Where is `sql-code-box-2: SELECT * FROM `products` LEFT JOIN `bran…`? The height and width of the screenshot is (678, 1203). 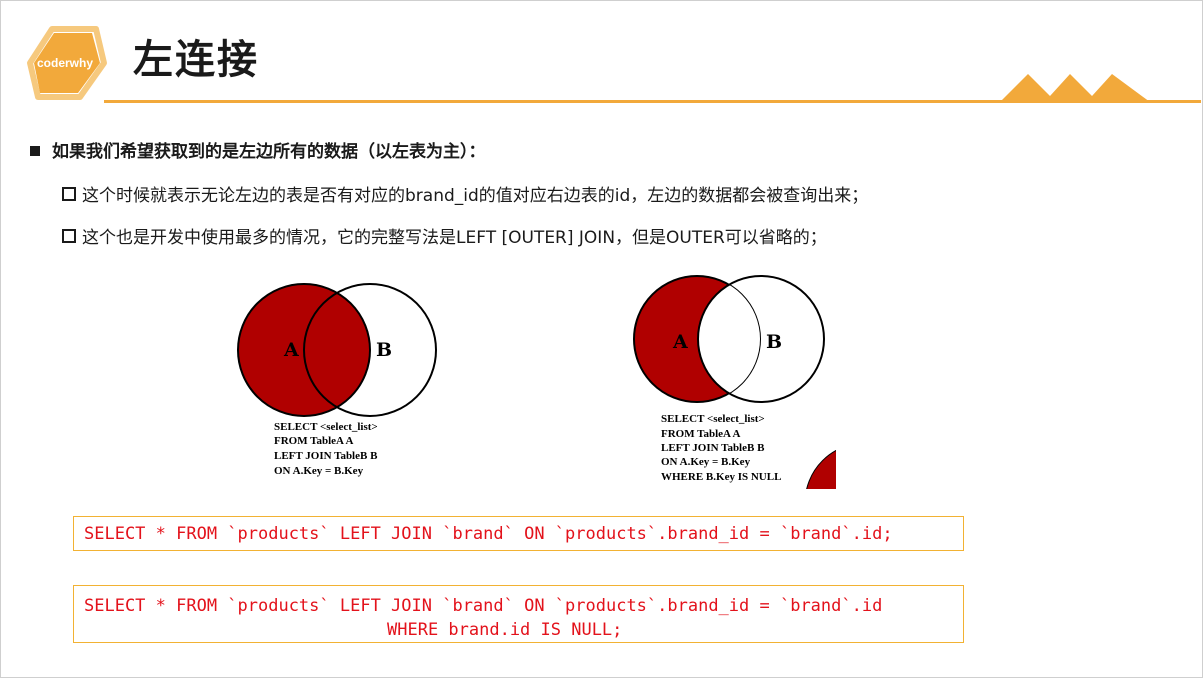 sql-code-box-2: SELECT * FROM `products` LEFT JOIN `bran… is located at coordinates (518, 614).